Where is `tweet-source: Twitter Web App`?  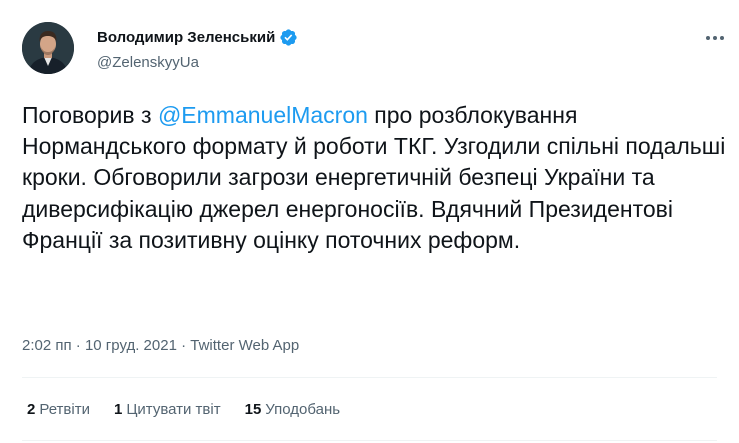 tweet-source: Twitter Web App is located at coordinates (244, 345).